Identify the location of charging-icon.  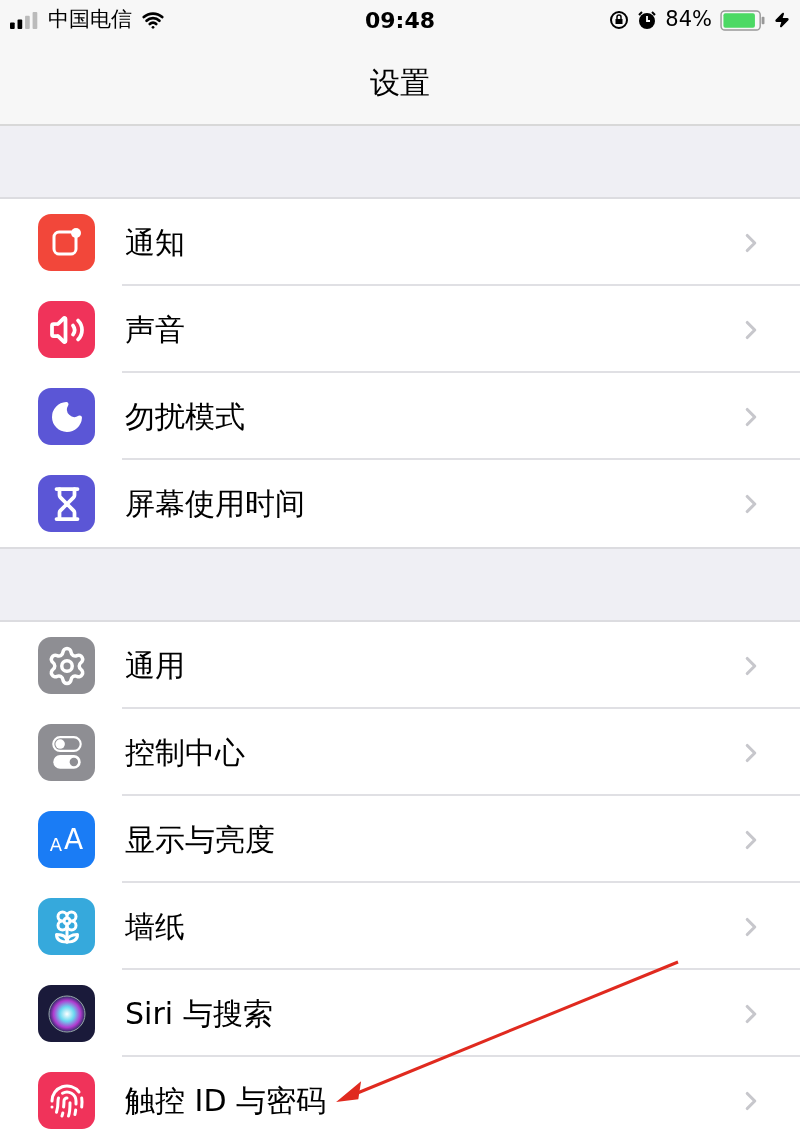
(782, 20).